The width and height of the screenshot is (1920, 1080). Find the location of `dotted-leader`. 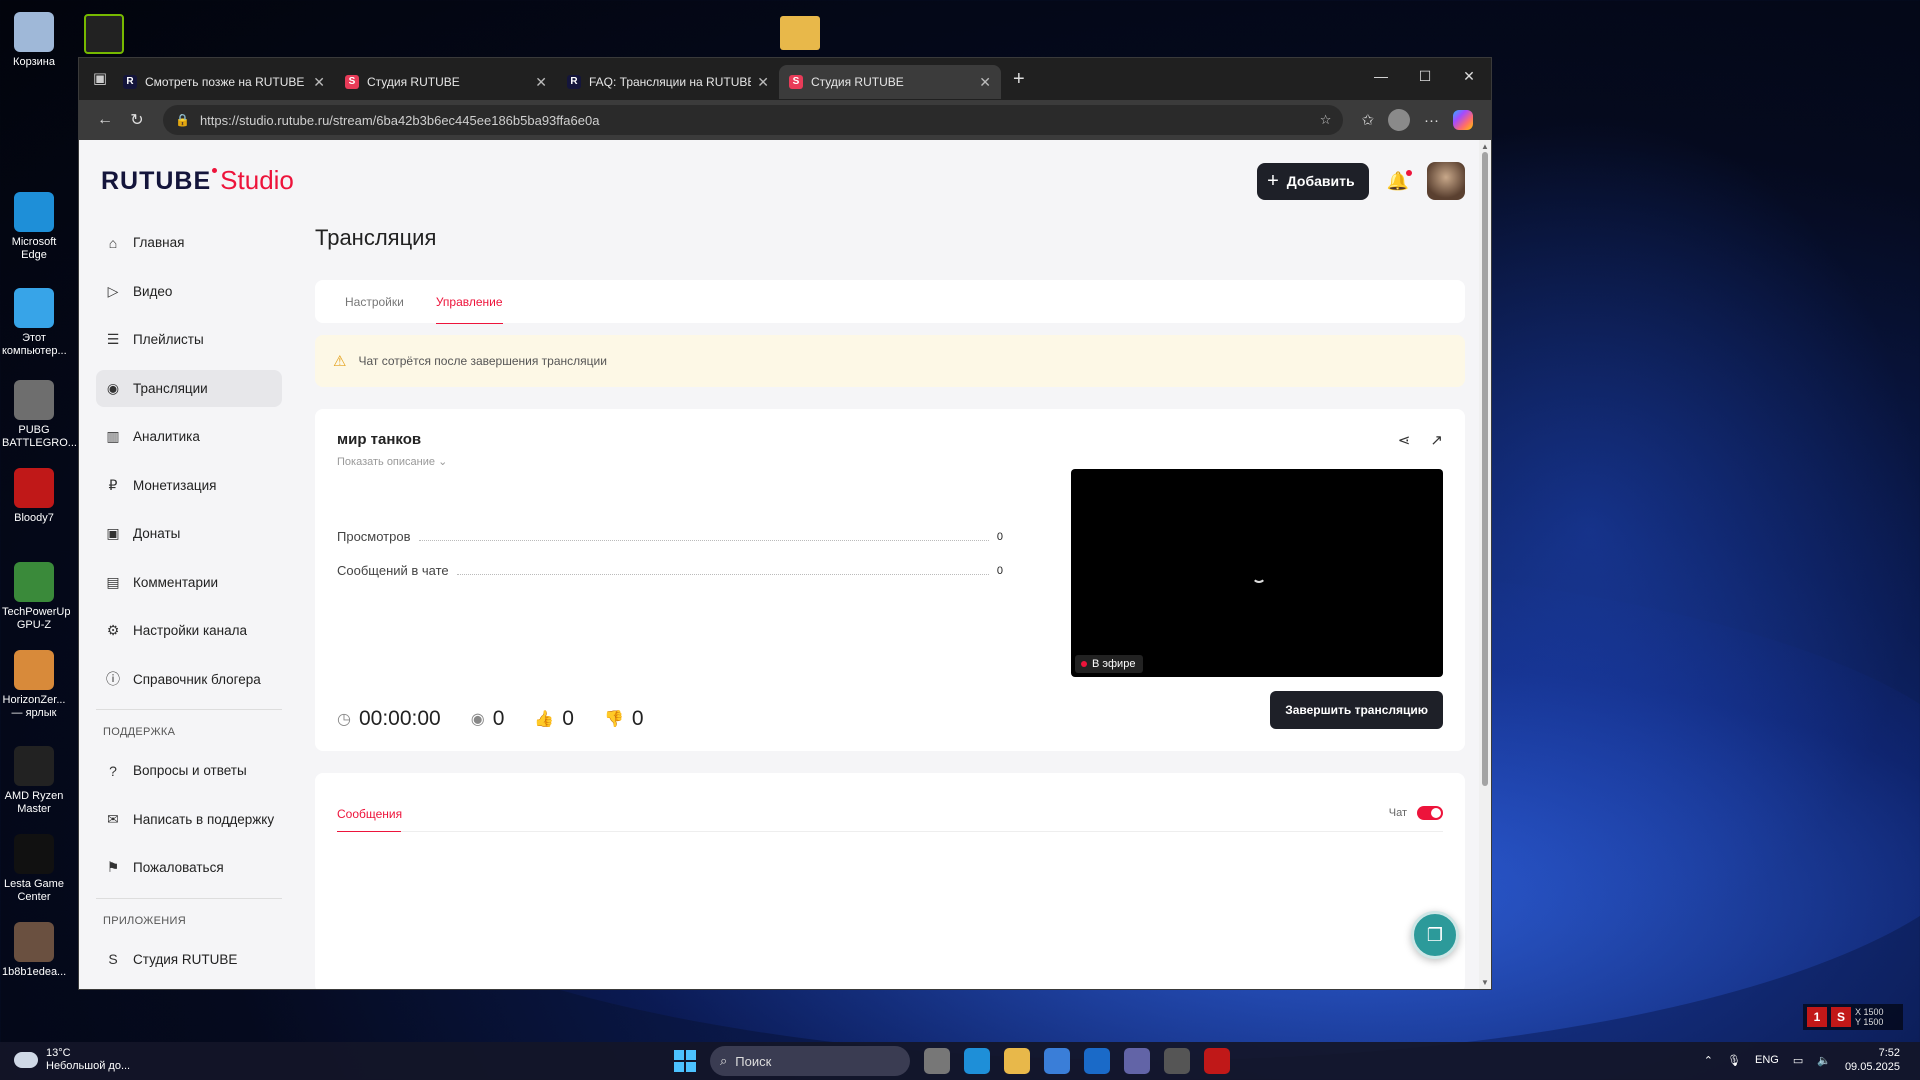

dotted-leader is located at coordinates (703, 537).